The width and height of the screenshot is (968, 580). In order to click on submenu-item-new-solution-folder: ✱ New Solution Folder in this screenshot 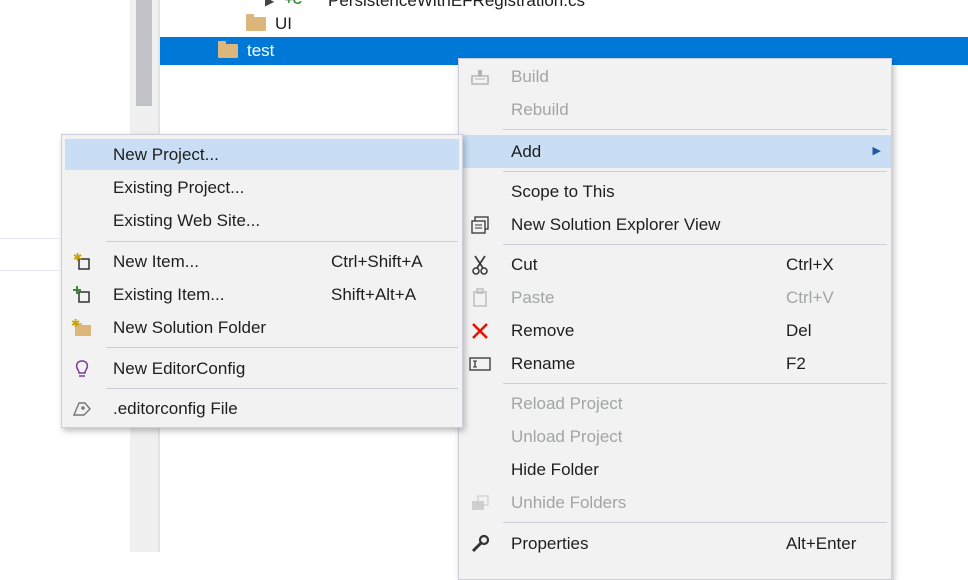, I will do `click(262, 328)`.